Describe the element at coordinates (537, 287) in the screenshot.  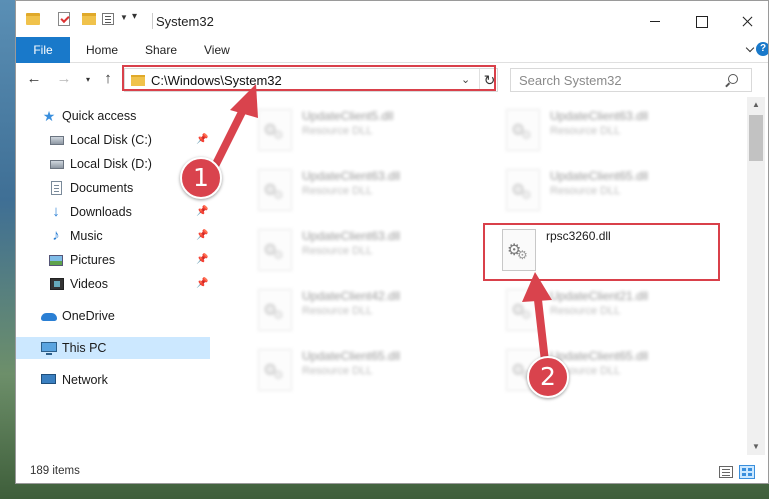
I see `arrow-2-head` at that location.